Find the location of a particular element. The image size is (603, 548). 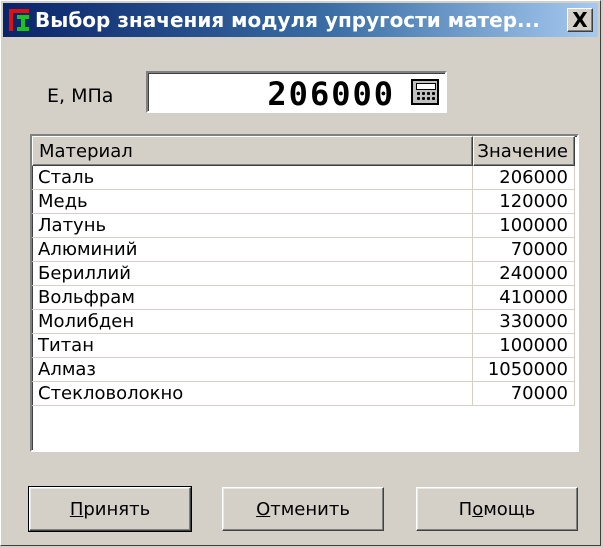

cancel-hotkey: О is located at coordinates (263, 509).